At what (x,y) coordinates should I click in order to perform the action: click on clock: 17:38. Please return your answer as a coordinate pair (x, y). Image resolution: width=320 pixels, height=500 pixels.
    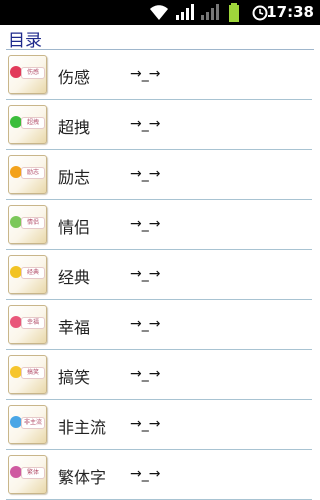
    Looking at the image, I should click on (290, 12).